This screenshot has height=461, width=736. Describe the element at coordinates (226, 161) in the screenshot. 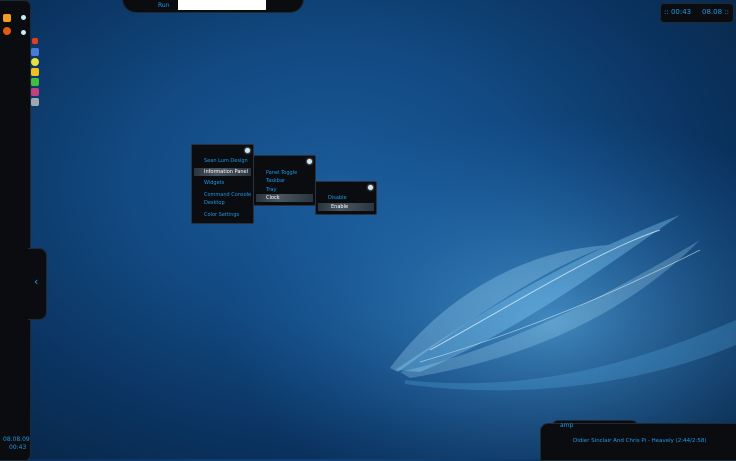

I see `menu-item-sean-lum-design: Sean Lum Design` at that location.